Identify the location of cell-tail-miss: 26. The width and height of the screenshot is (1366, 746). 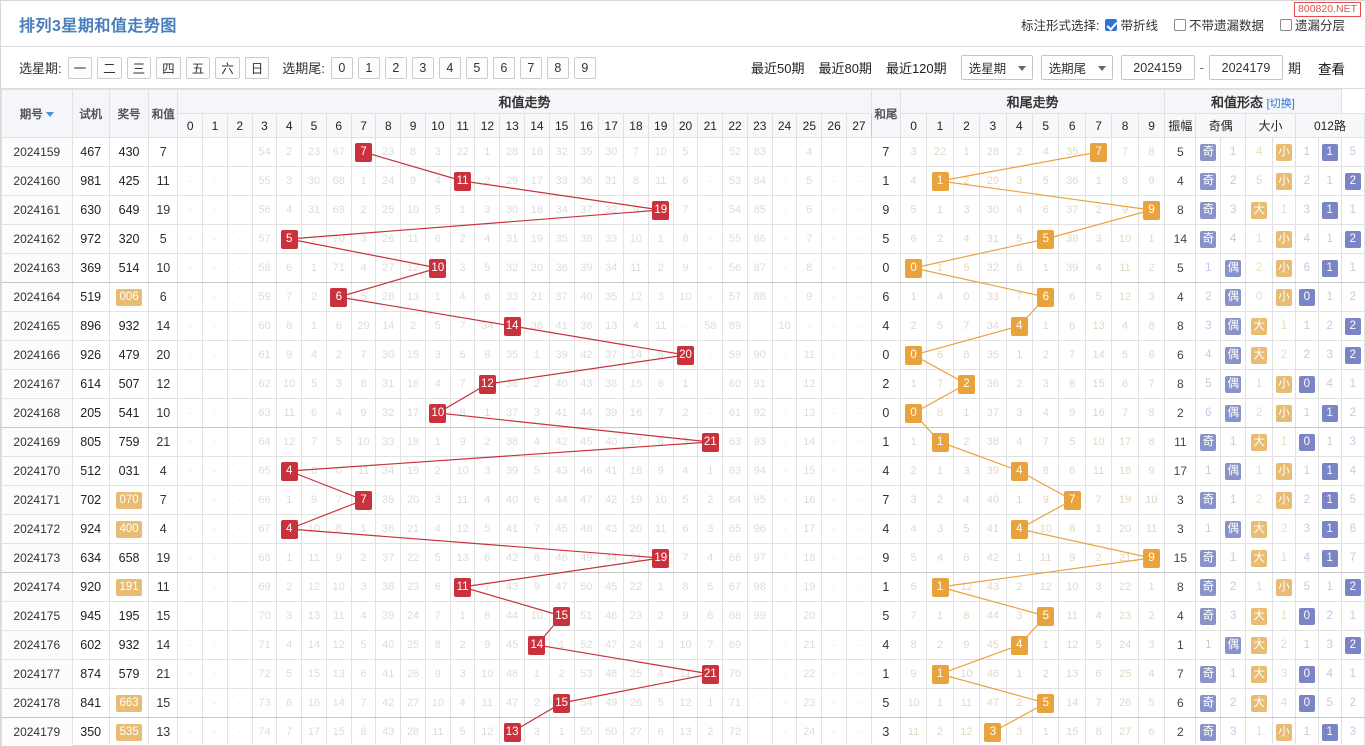
(1125, 703).